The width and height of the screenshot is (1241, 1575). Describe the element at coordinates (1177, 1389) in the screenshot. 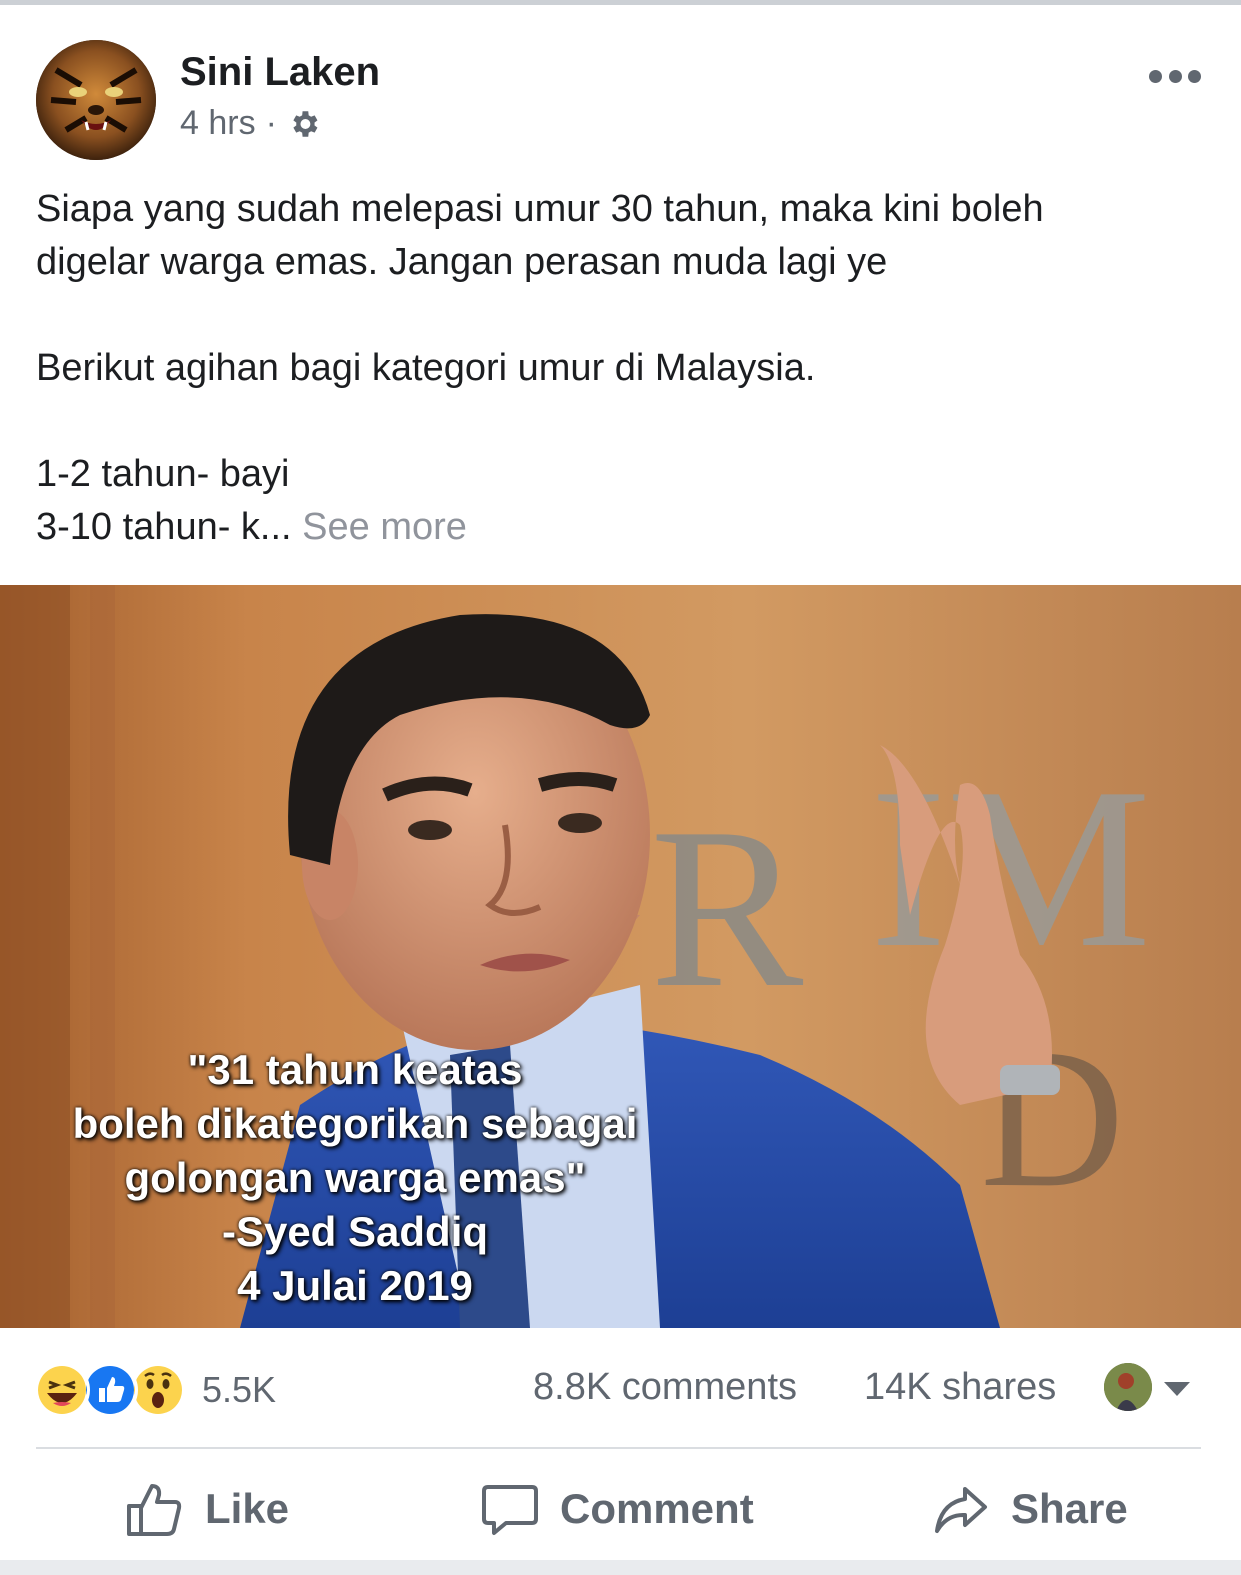

I see `chevron-down-icon` at that location.